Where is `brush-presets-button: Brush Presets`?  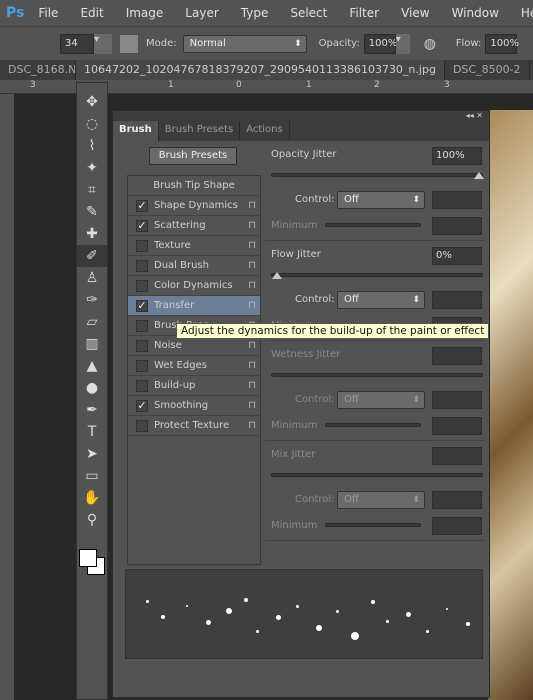
brush-presets-button: Brush Presets is located at coordinates (193, 156).